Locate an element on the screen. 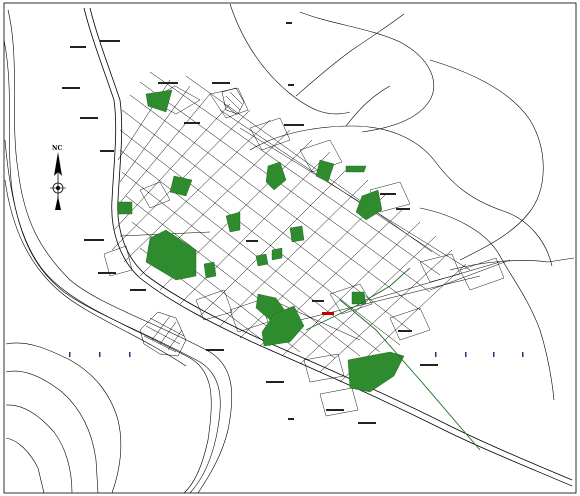 The width and height of the screenshot is (580, 496). settlement-patch-north is located at coordinates (233, 101).